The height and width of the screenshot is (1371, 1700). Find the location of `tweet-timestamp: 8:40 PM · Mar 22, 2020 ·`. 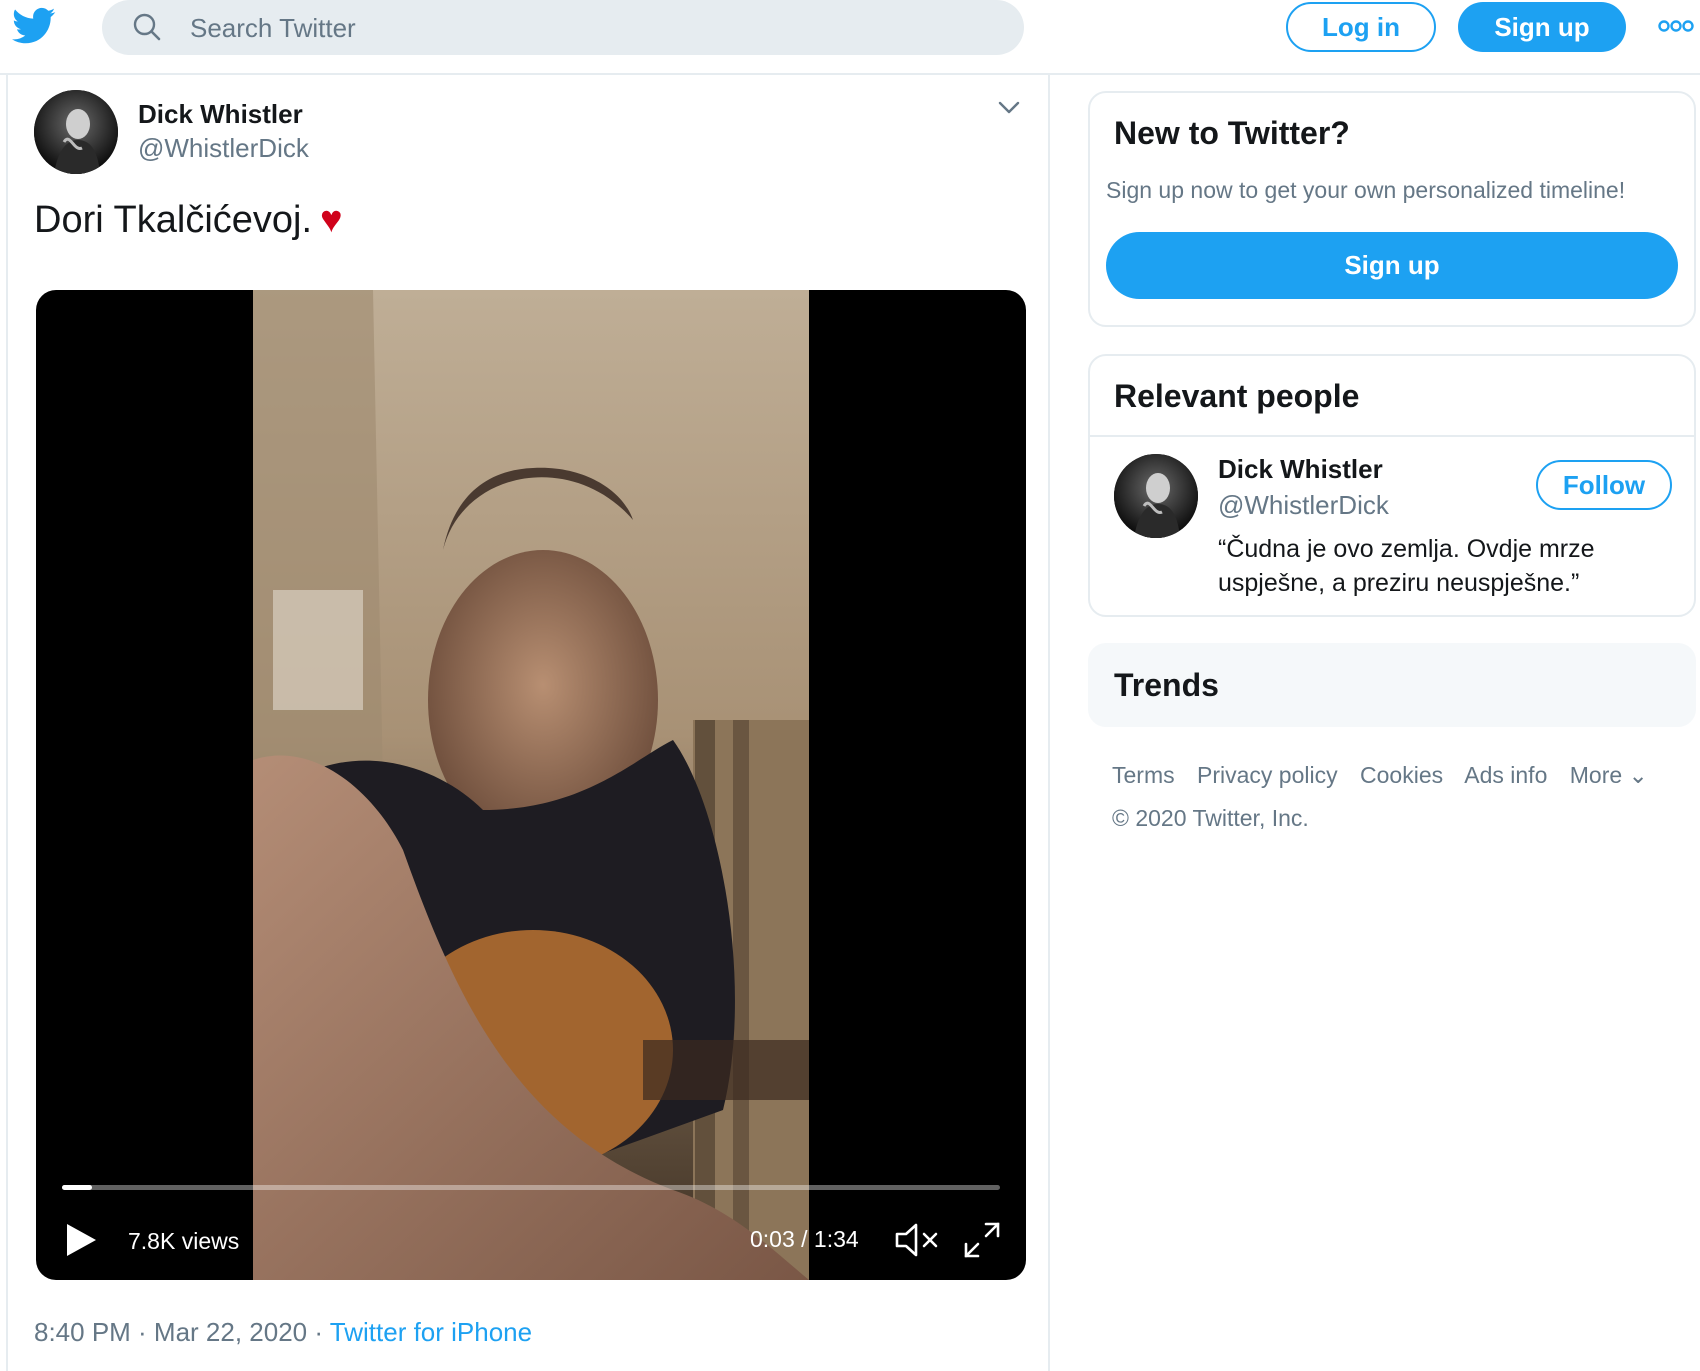

tweet-timestamp: 8:40 PM · Mar 22, 2020 · is located at coordinates (182, 1332).